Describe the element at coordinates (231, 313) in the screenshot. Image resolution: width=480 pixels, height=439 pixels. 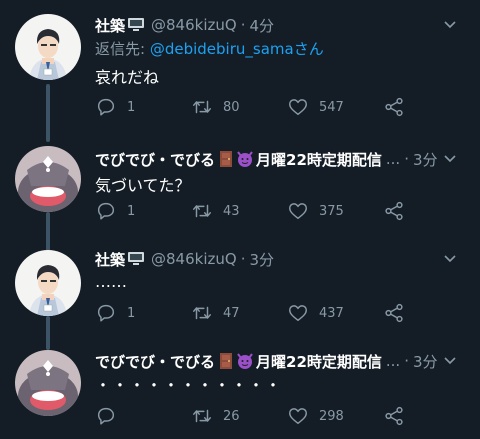
I see `retweet-count: 47` at that location.